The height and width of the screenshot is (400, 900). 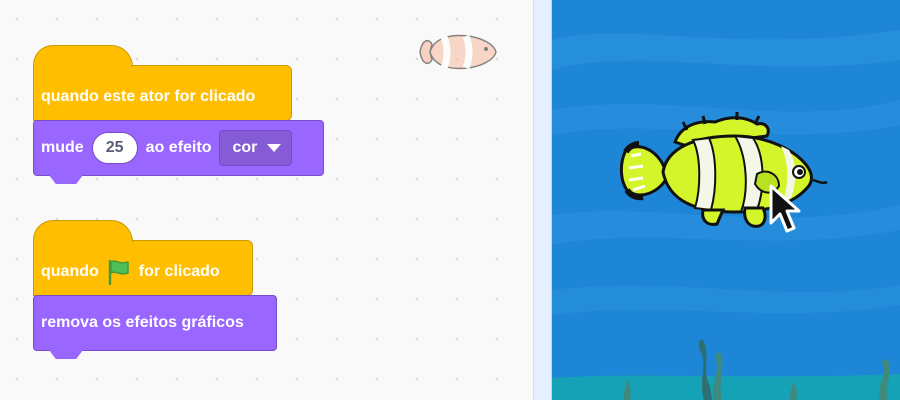 What do you see at coordinates (119, 272) in the screenshot?
I see `green-flag-icon` at bounding box center [119, 272].